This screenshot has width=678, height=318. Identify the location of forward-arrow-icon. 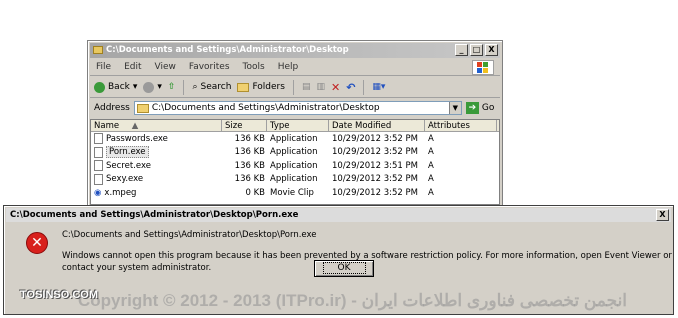
(149, 87).